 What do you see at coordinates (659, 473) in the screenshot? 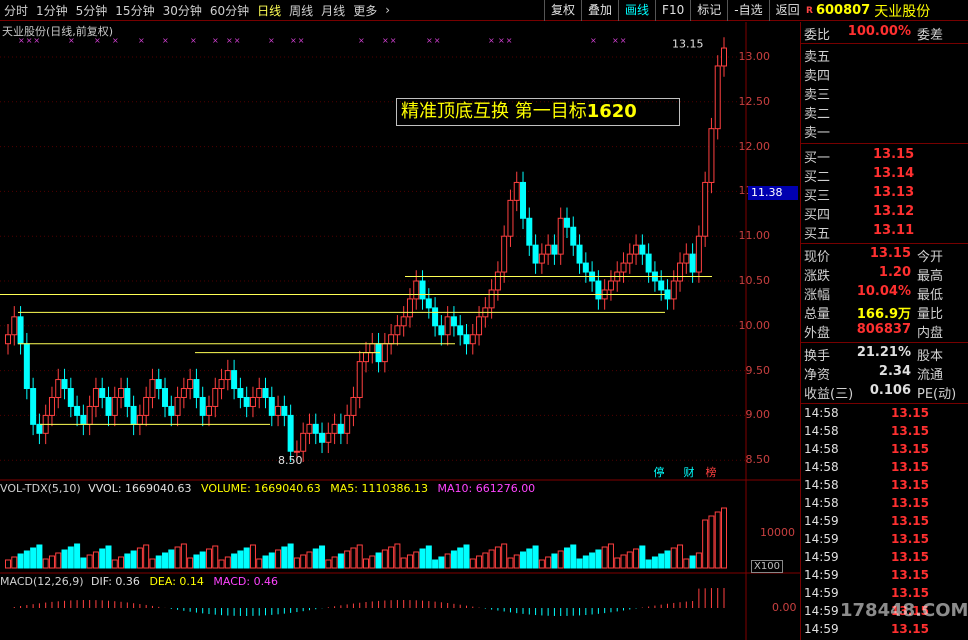
I see `event-mark: 停` at bounding box center [659, 473].